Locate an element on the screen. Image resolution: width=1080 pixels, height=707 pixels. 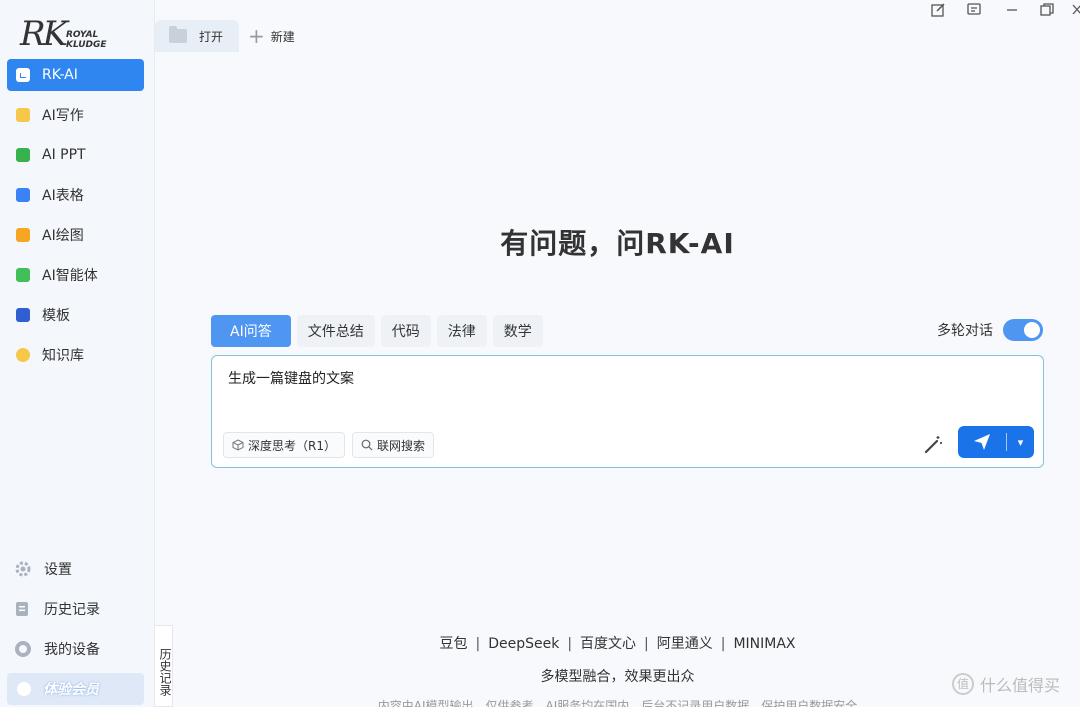
sidebar-item-label: 知识库 is located at coordinates (63, 356).